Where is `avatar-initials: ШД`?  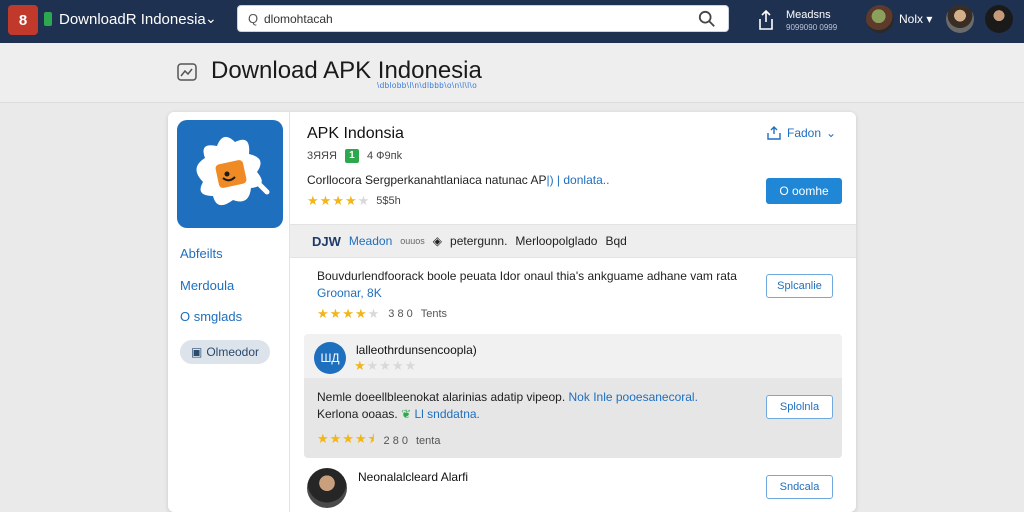 avatar-initials: ШД is located at coordinates (330, 358).